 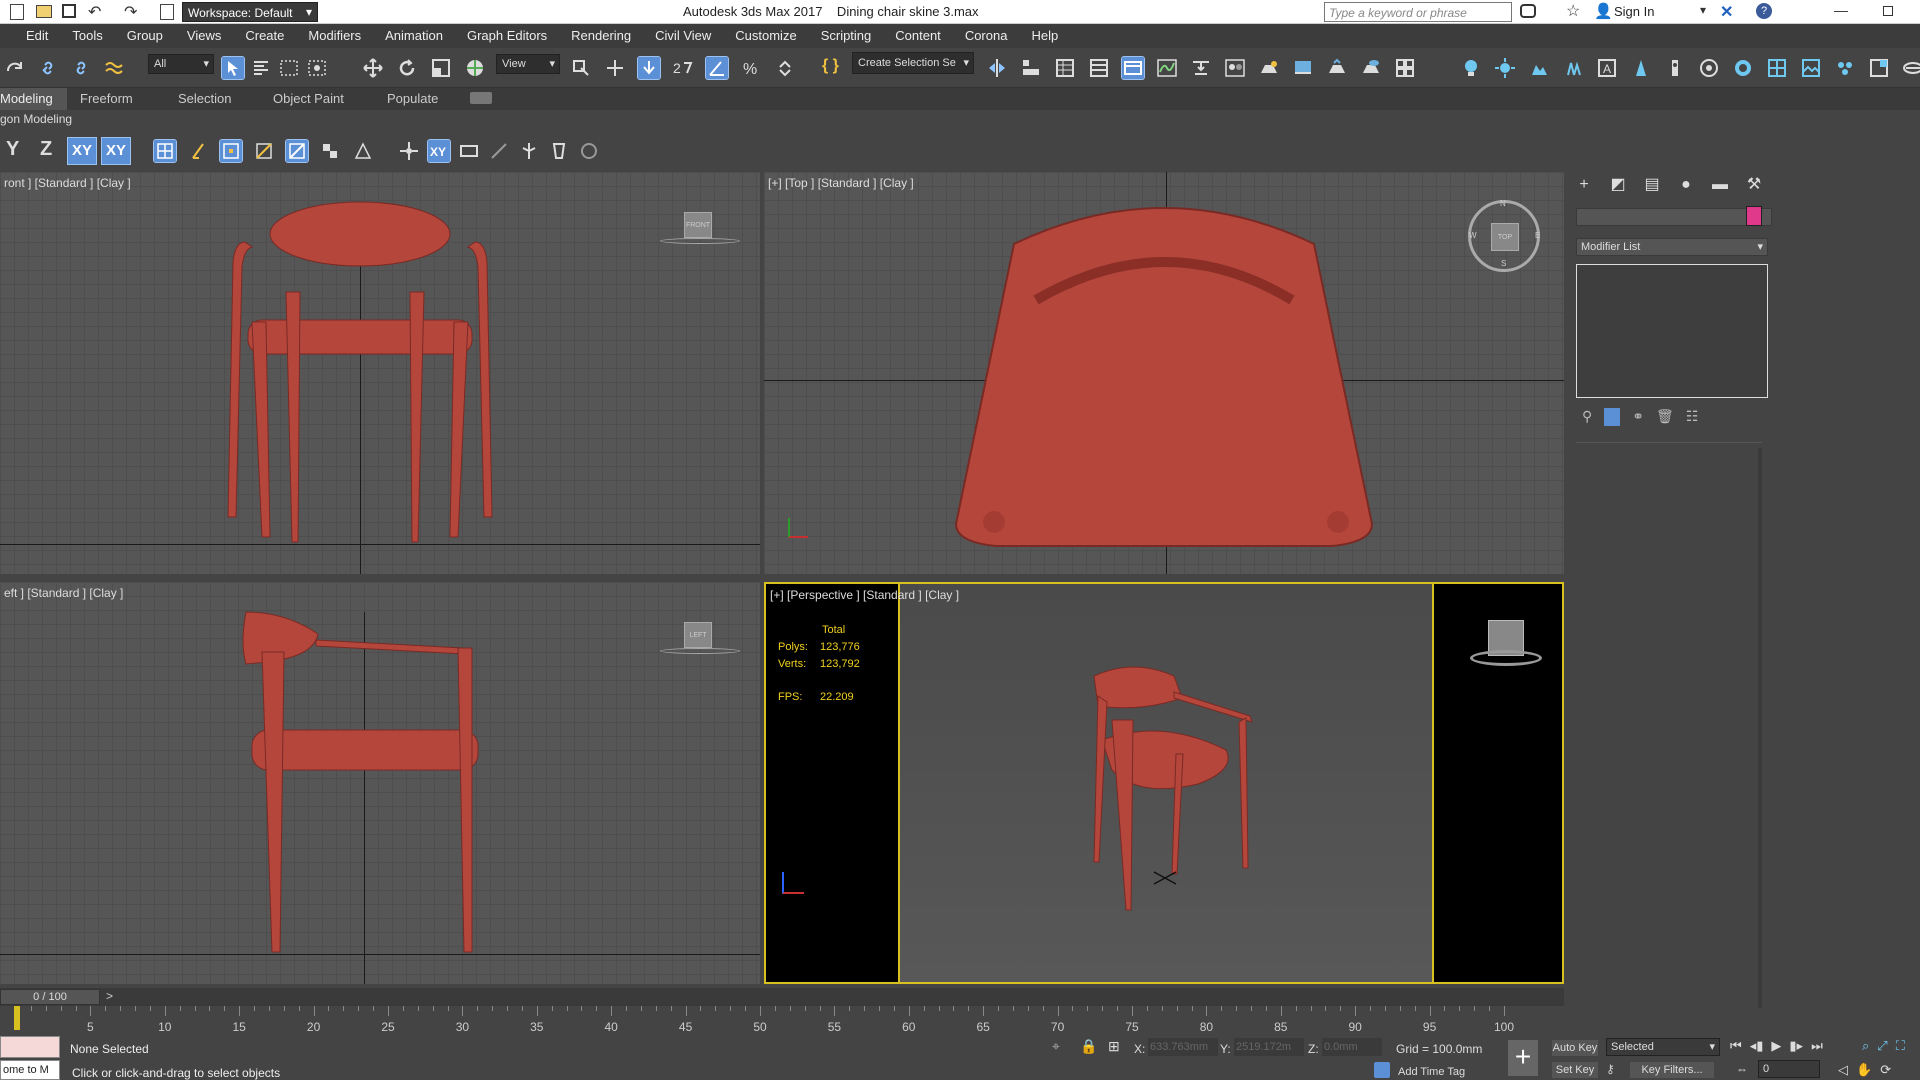 What do you see at coordinates (204, 99) in the screenshot?
I see `tab-selection: Selection` at bounding box center [204, 99].